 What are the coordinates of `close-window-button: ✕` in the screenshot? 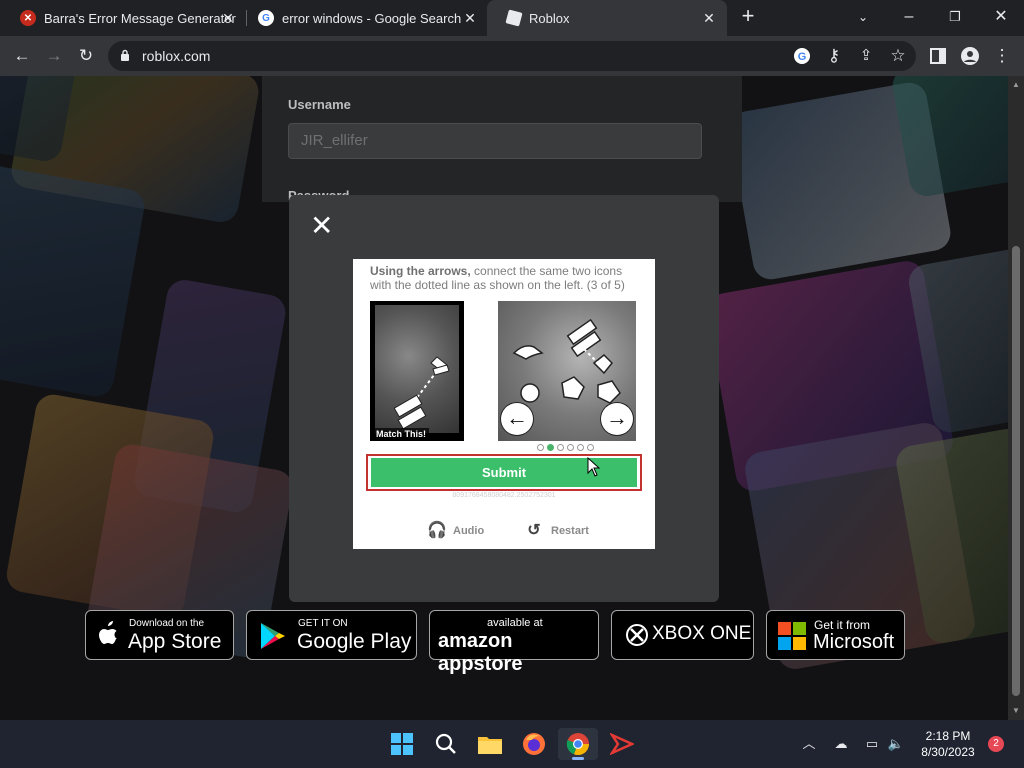 It's located at (1001, 18).